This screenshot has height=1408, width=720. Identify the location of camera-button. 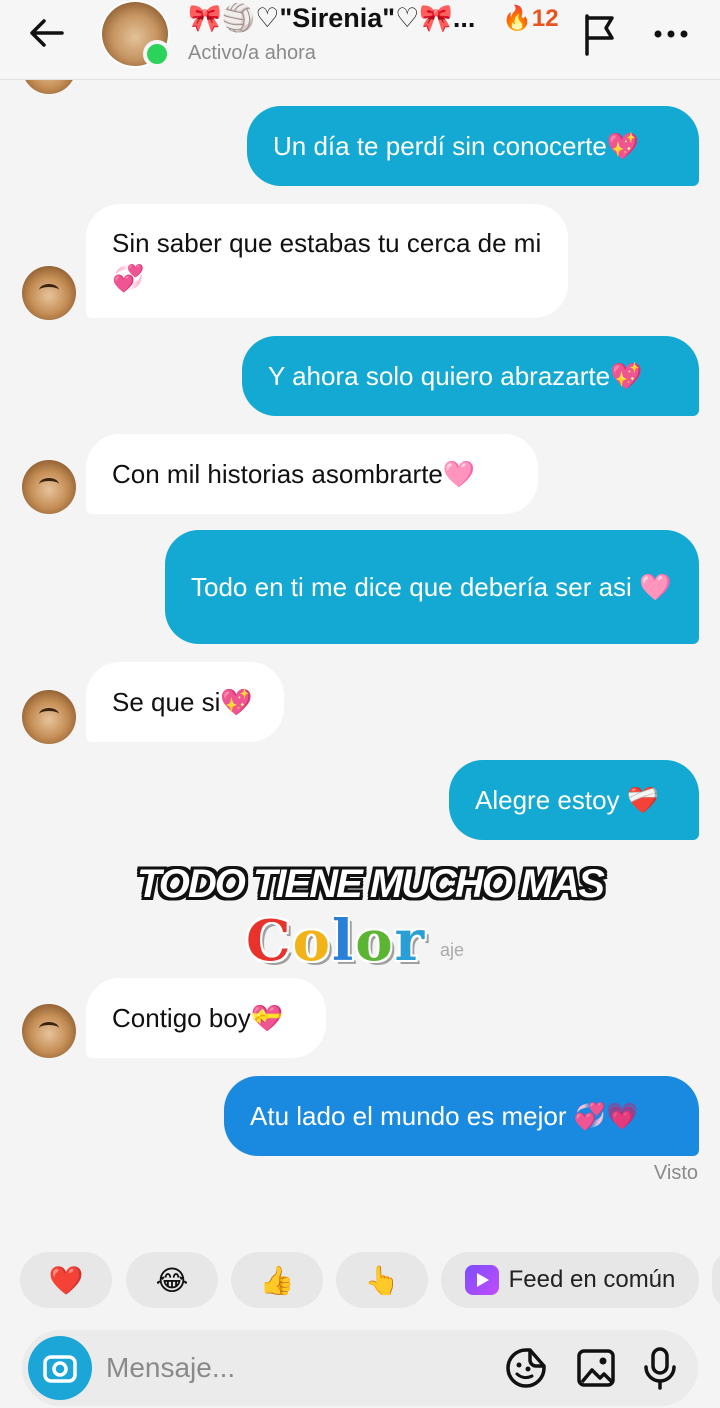
(60, 1368).